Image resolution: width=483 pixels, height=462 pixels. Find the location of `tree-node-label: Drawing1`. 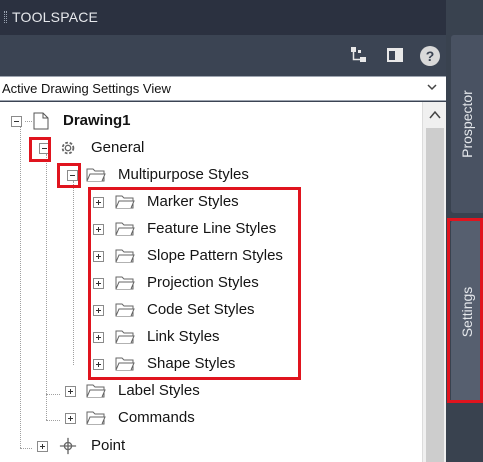

tree-node-label: Drawing1 is located at coordinates (97, 120).